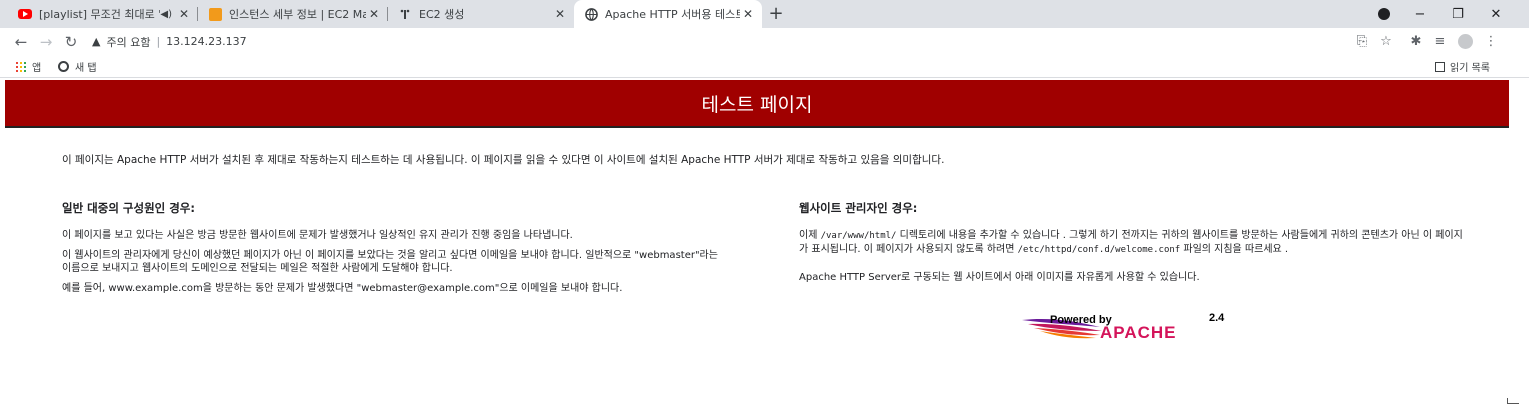 This screenshot has width=1529, height=412. I want to click on restore-button: ❐, so click(1458, 14).